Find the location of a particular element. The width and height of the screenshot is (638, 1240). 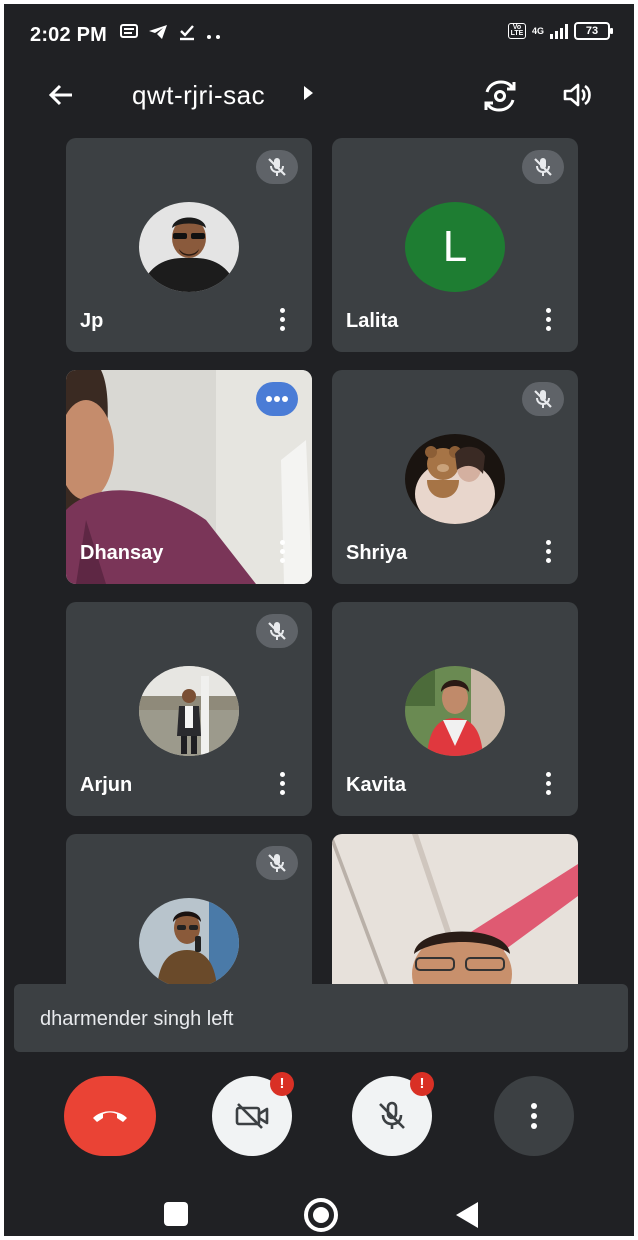

battery-level: 73 is located at coordinates (592, 31).